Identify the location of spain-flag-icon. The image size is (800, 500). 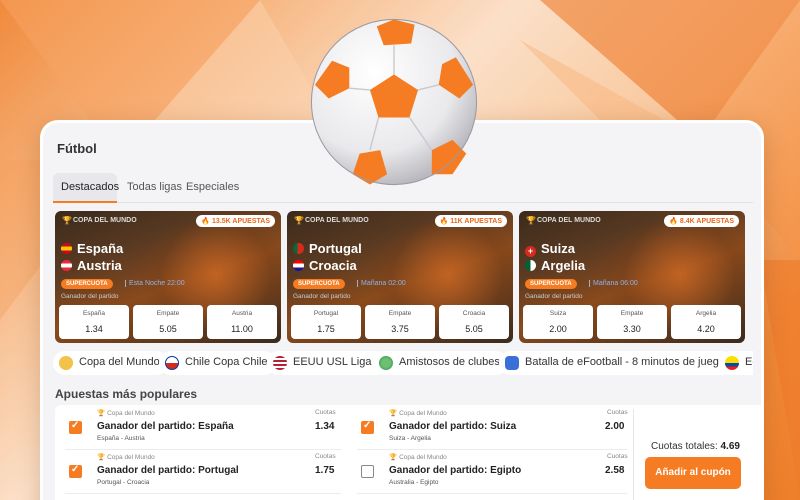
(66, 248).